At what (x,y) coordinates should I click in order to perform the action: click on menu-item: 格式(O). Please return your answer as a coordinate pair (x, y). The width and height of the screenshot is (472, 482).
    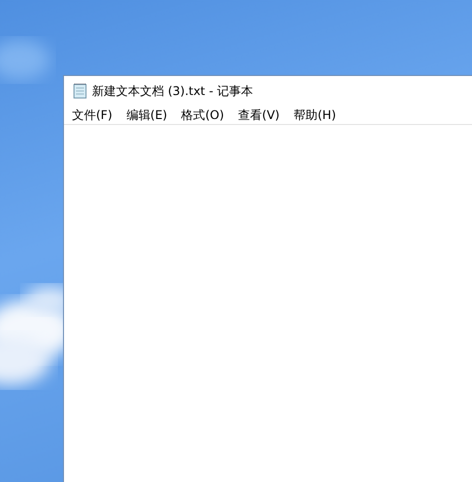
    Looking at the image, I should click on (202, 115).